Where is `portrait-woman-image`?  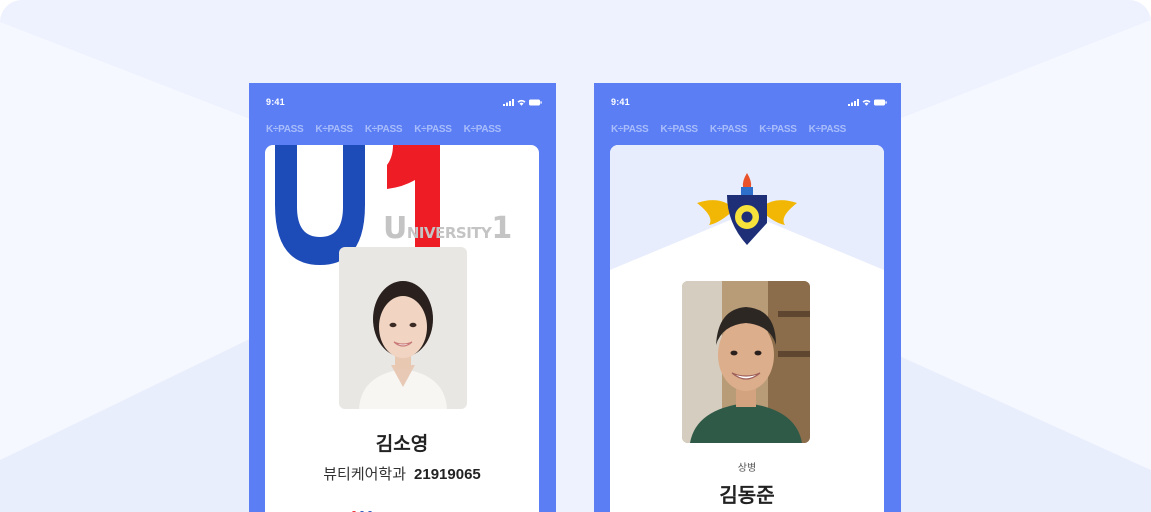
portrait-woman-image is located at coordinates (403, 328).